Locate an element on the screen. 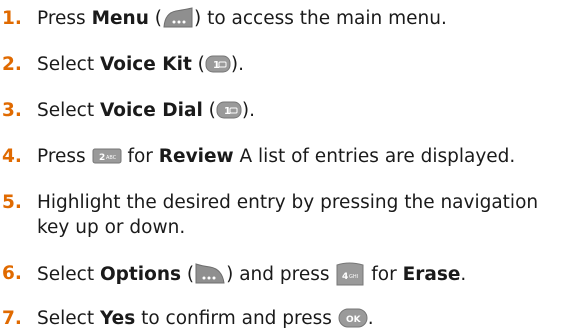 The height and width of the screenshot is (331, 571). key-4ghi-icon: 4 GHI is located at coordinates (350, 274).